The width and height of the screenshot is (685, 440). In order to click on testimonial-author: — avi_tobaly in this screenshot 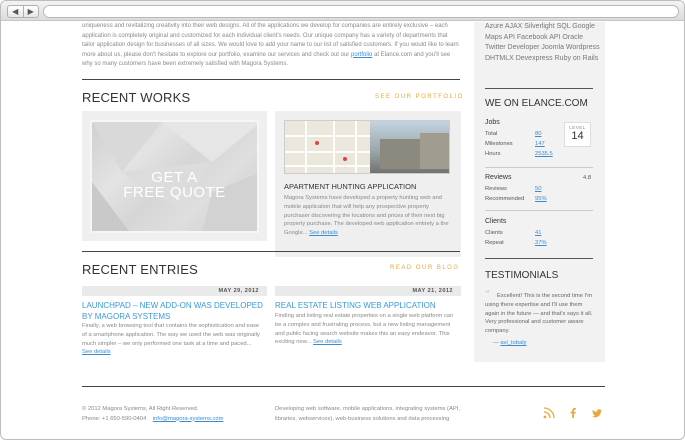, I will do `click(510, 343)`.